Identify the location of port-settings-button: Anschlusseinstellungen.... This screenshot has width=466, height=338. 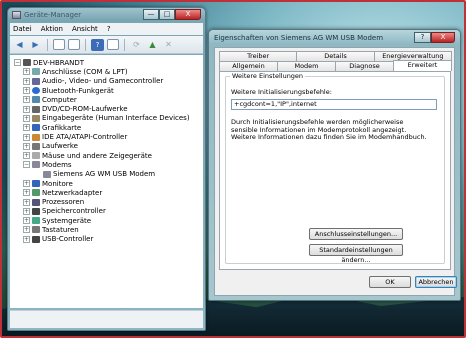
(356, 234).